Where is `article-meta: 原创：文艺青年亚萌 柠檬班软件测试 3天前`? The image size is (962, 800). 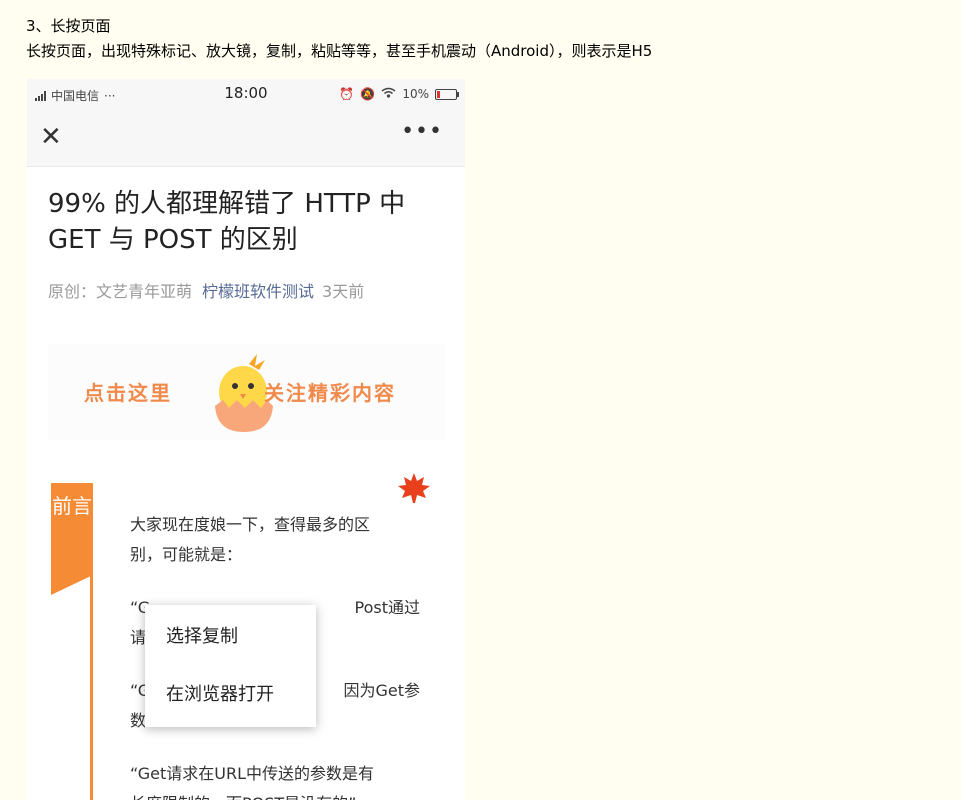
article-meta: 原创：文艺青年亚萌 柠檬班软件测试 3天前 is located at coordinates (206, 290).